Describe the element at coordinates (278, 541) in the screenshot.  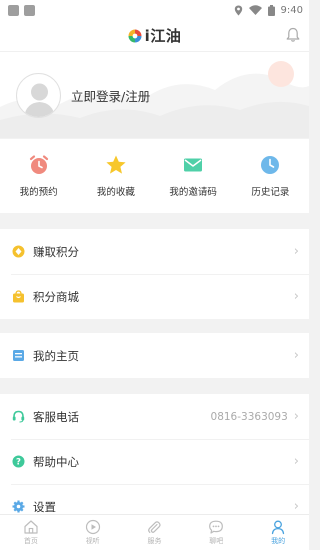
I see `tab-label: 我的` at that location.